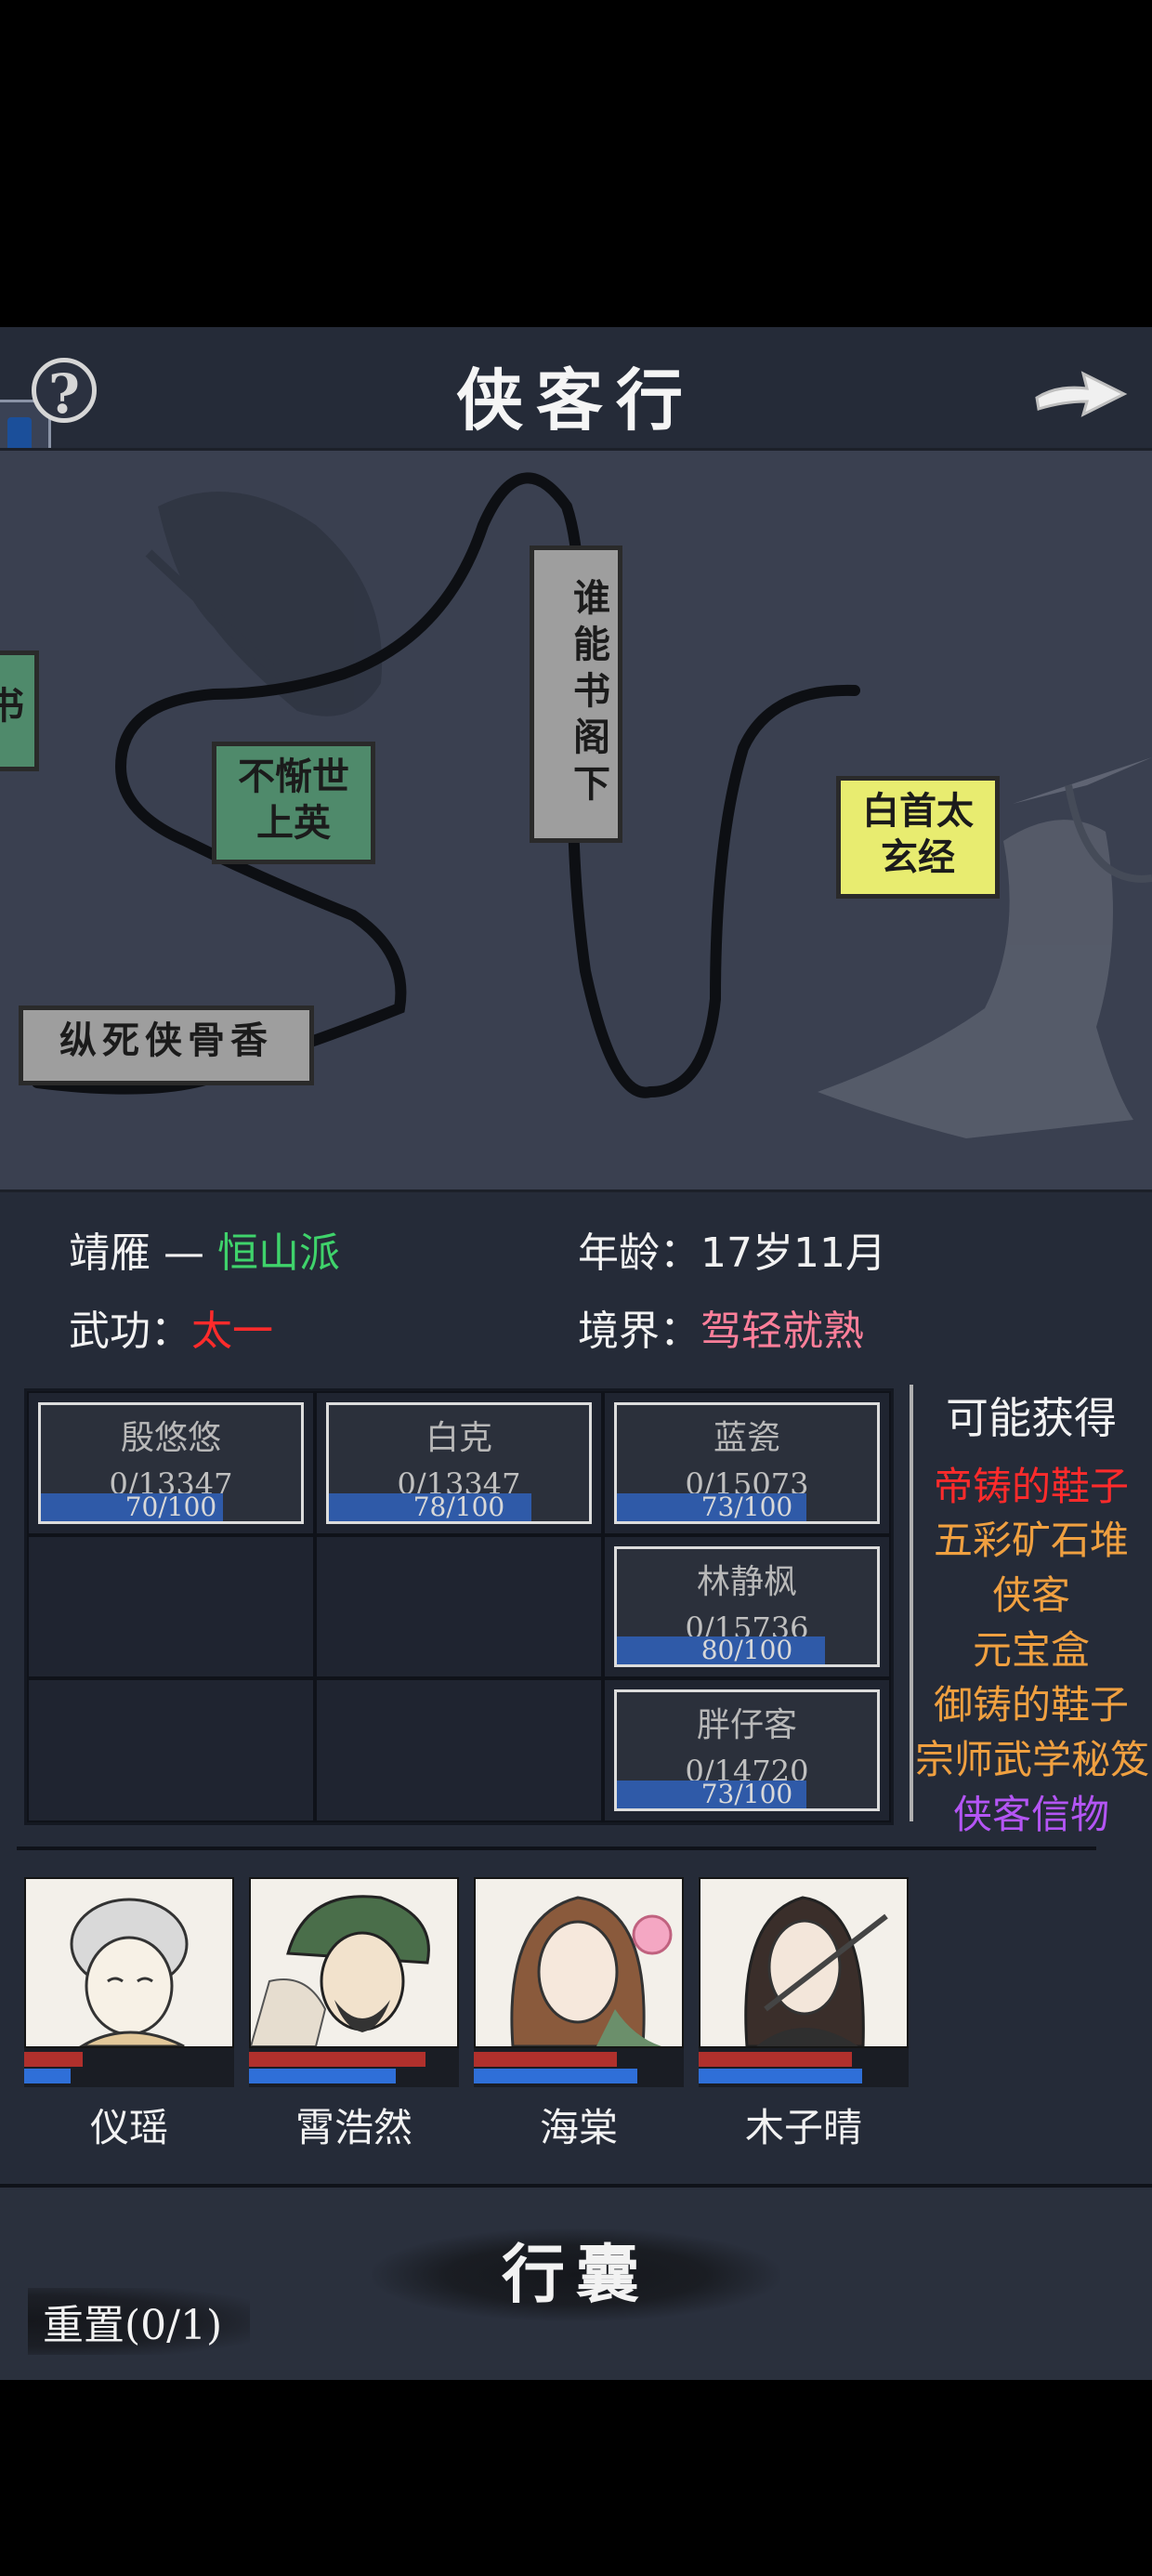  I want to click on opponent-card: 殷悠悠 0/13347 70/100, so click(171, 1463).